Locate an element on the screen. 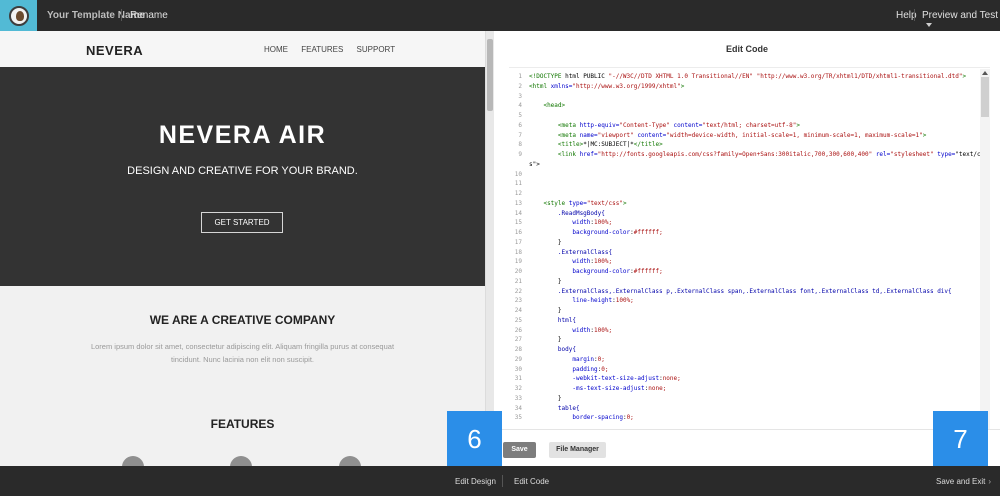 The height and width of the screenshot is (496, 1000). line-number: 22 is located at coordinates (518, 291).